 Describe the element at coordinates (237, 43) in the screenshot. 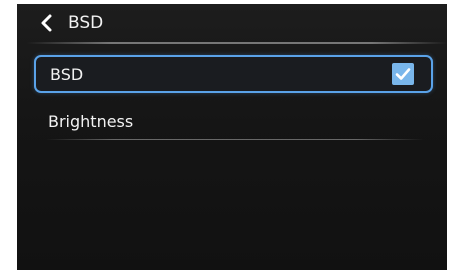

I see `header-divider` at that location.